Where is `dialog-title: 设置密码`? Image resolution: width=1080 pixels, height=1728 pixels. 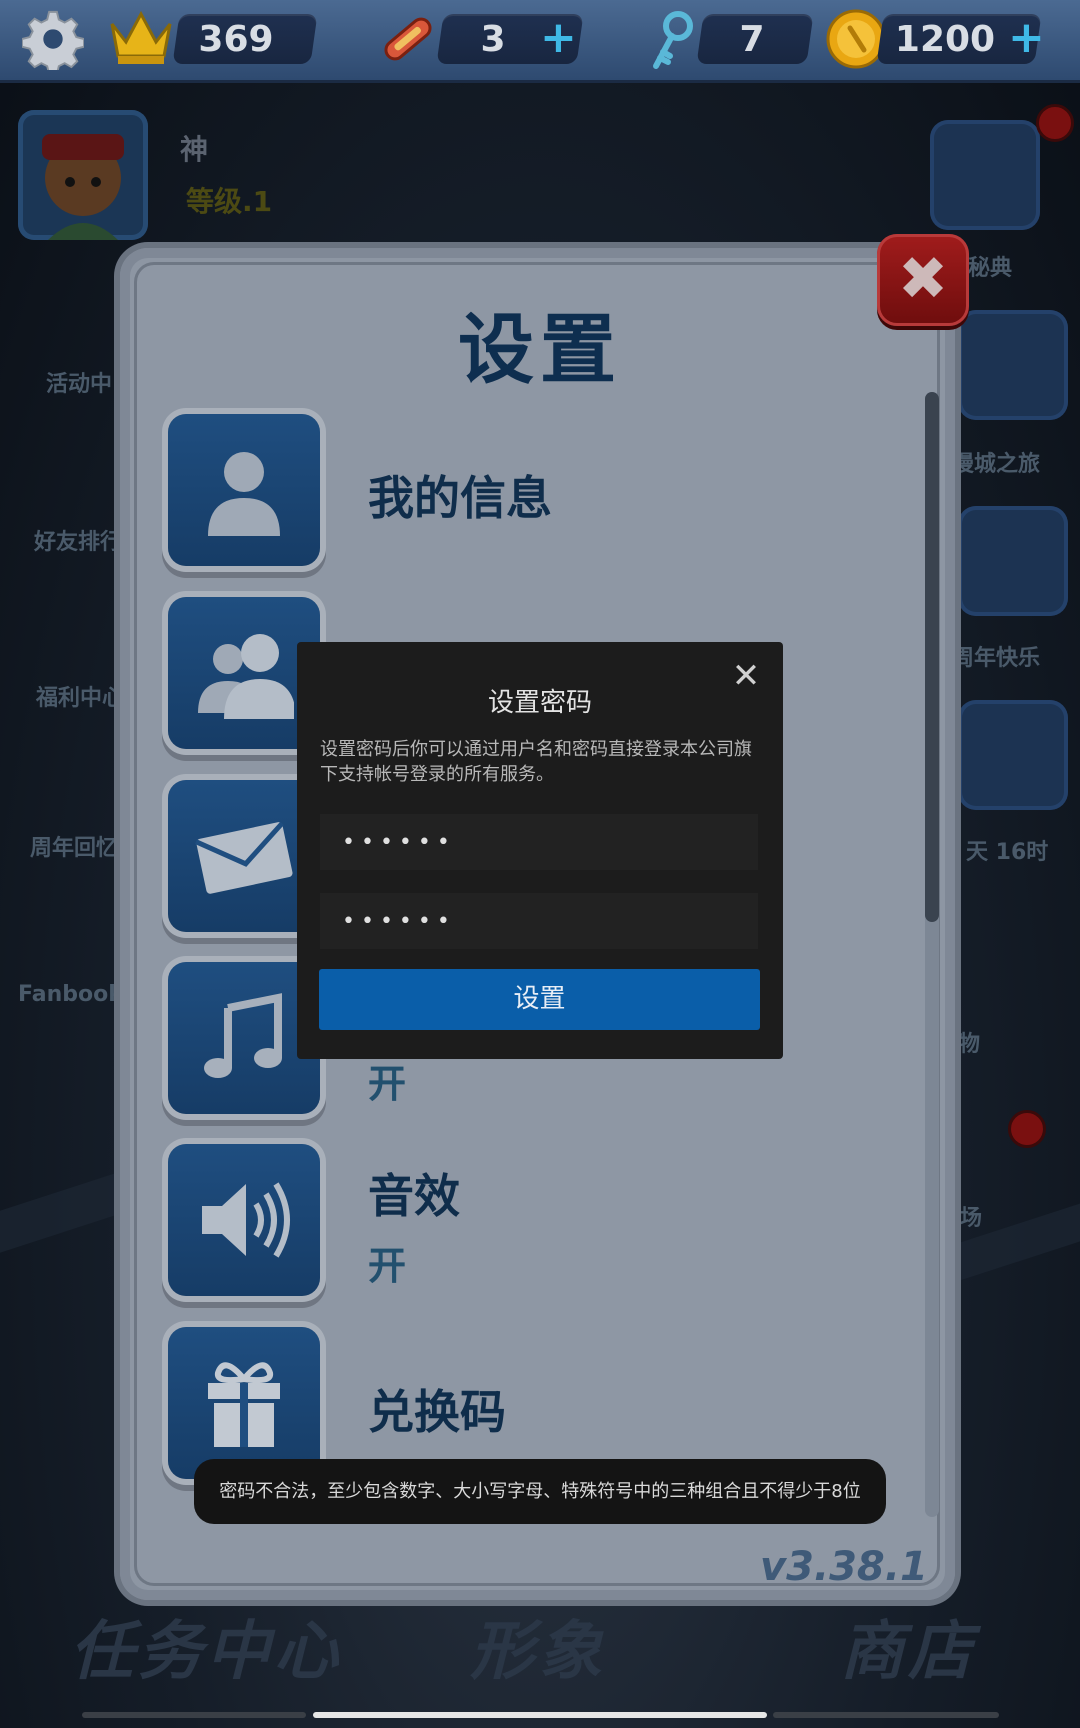
dialog-title: 设置密码 is located at coordinates (539, 703).